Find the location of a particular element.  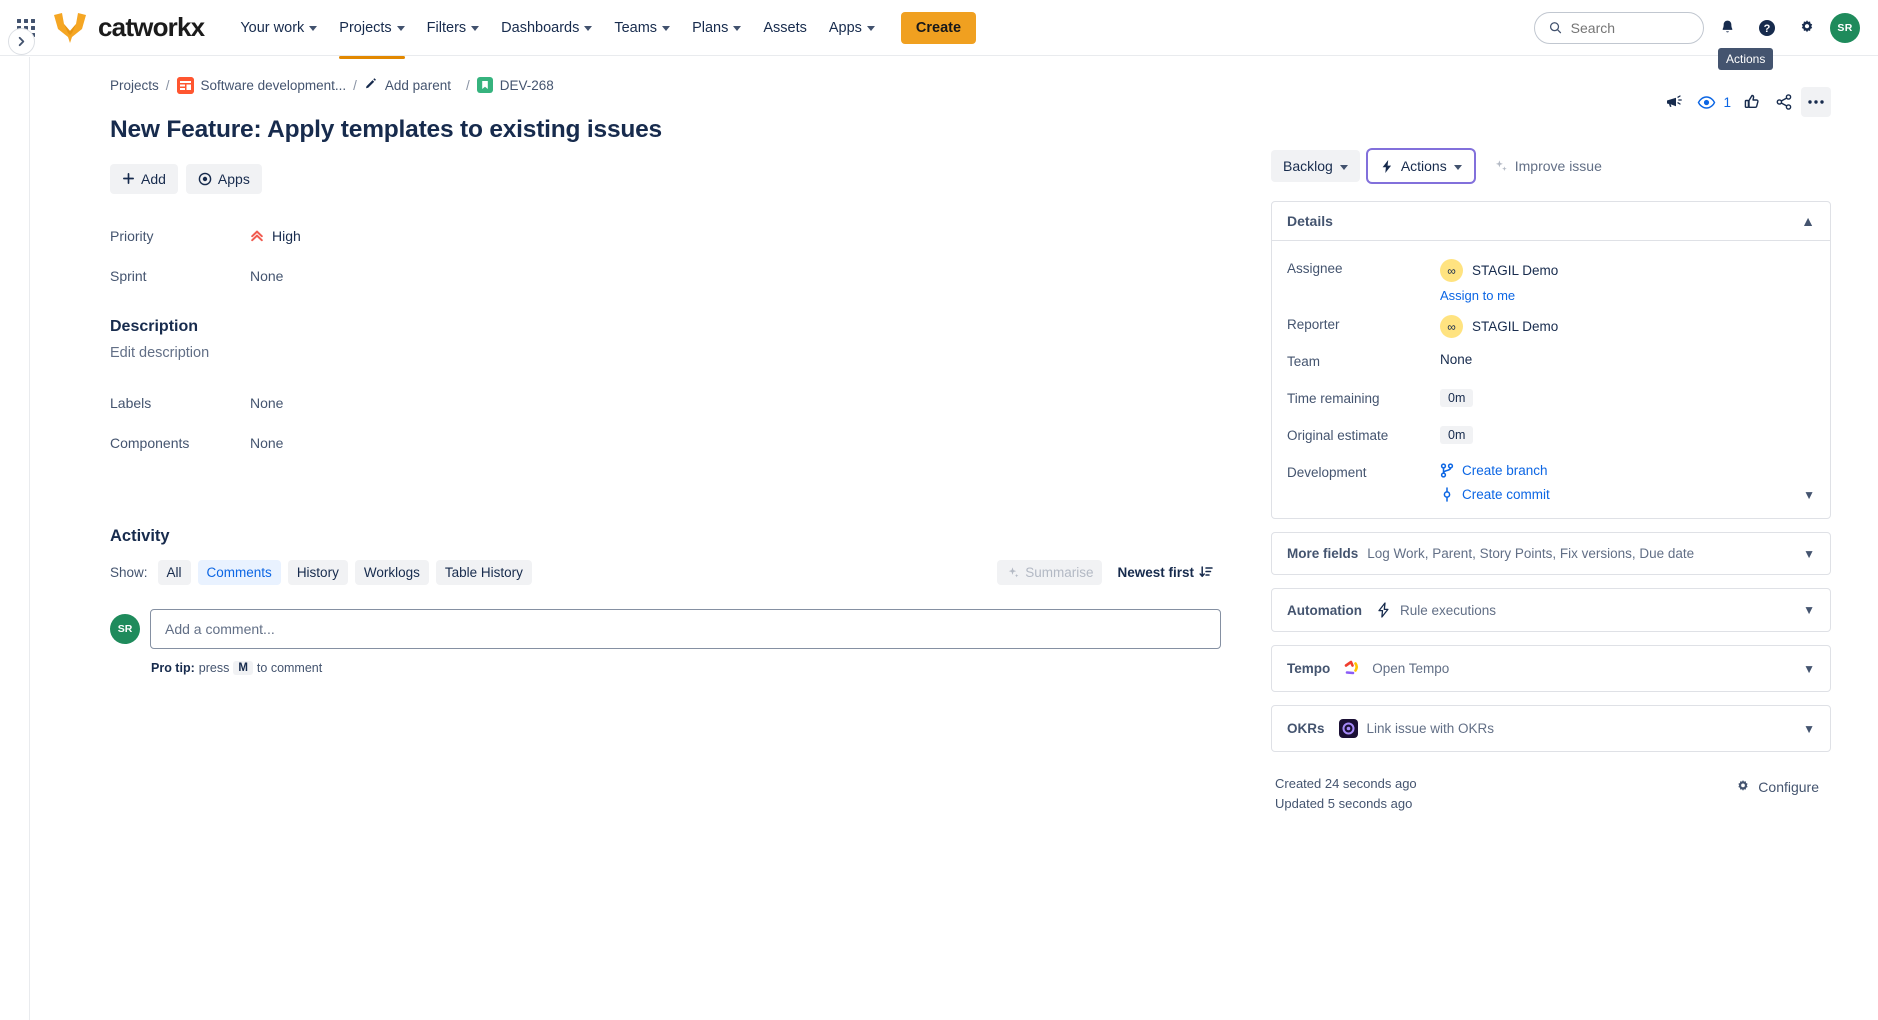

nav-item-assets: Assets is located at coordinates (785, 28).